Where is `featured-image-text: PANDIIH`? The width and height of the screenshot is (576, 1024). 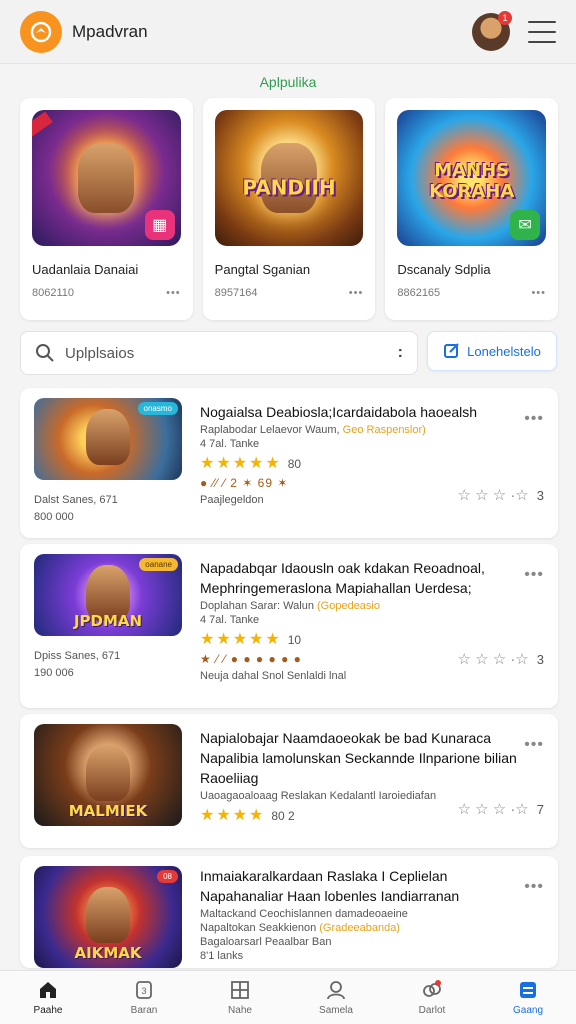
featured-image-text: PANDIIH is located at coordinates (289, 187).